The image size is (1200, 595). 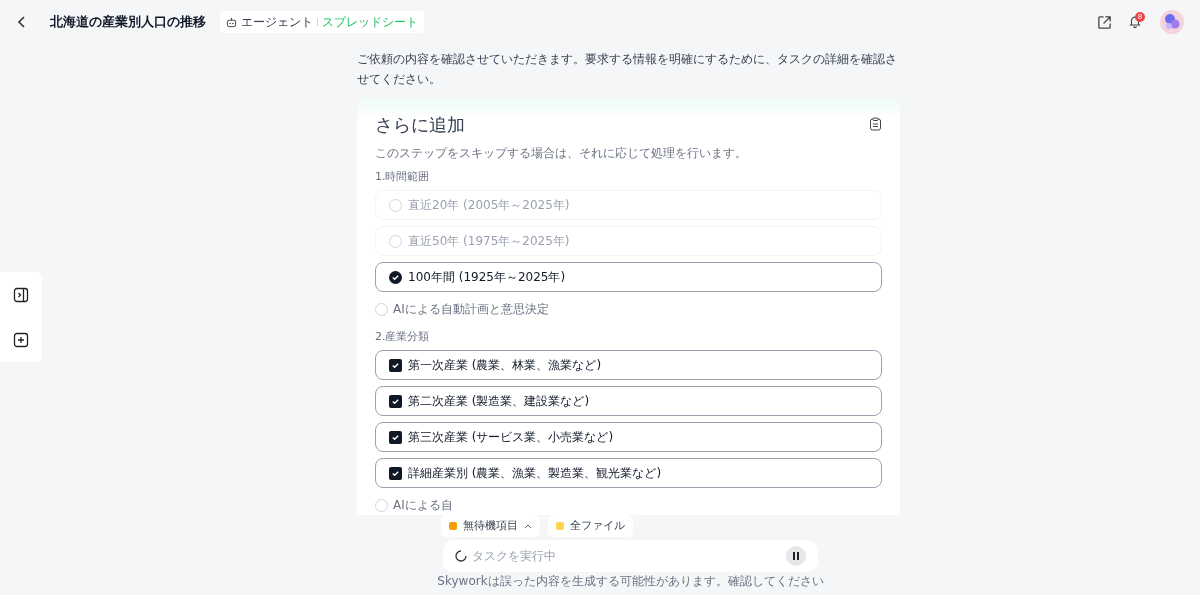 I want to click on section-label: 1.時間範囲, so click(x=403, y=177).